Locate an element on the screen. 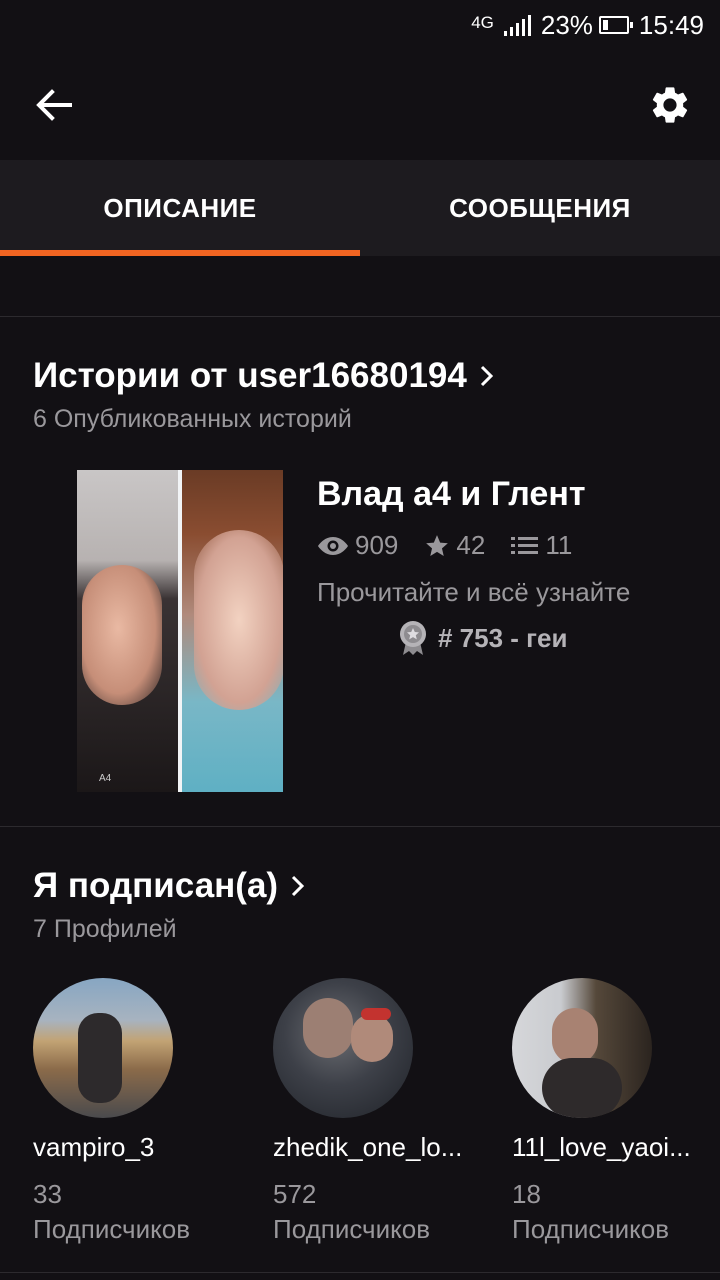 The height and width of the screenshot is (1280, 720). story-stats: 909 42 11 is located at coordinates (444, 545).